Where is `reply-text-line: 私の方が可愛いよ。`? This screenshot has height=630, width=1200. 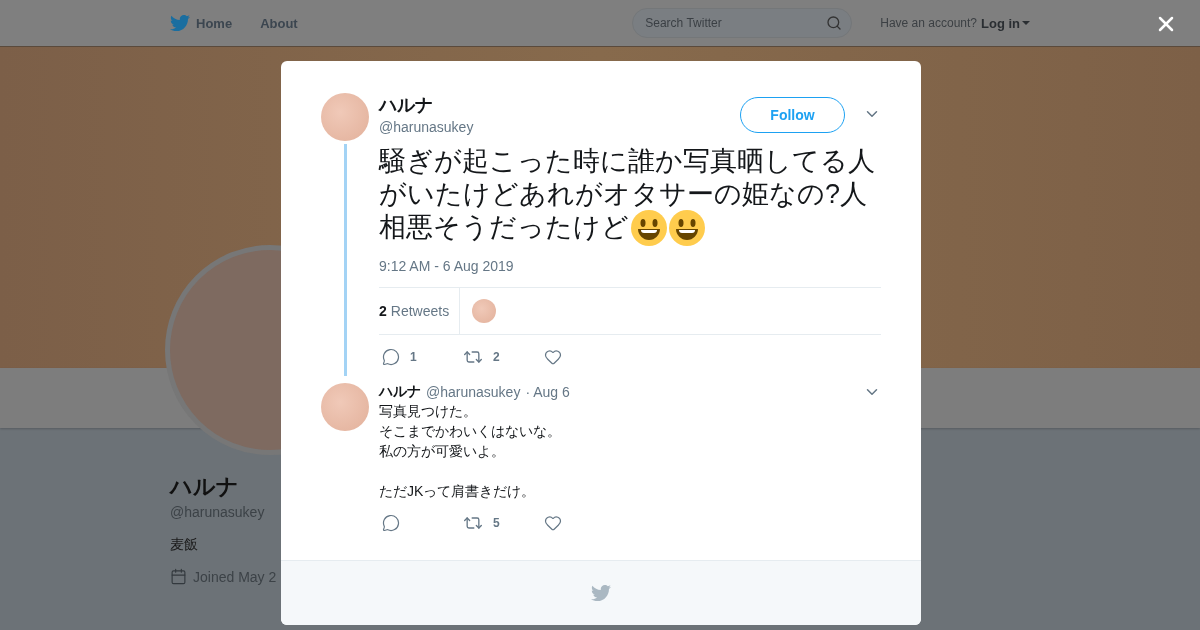 reply-text-line: 私の方が可愛いよ。 is located at coordinates (442, 451).